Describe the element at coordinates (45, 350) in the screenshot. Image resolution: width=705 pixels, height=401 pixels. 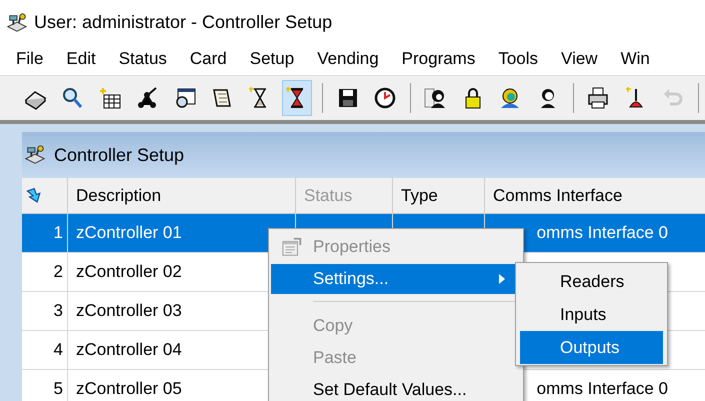
I see `row-number: 4` at that location.